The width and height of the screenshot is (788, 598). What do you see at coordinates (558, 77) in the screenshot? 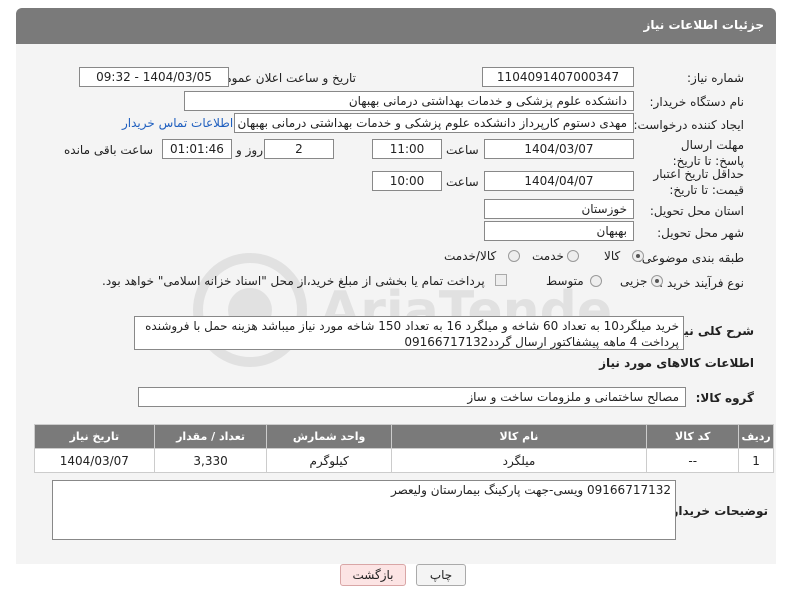
I see `need-number-field: 1104091407000347` at bounding box center [558, 77].